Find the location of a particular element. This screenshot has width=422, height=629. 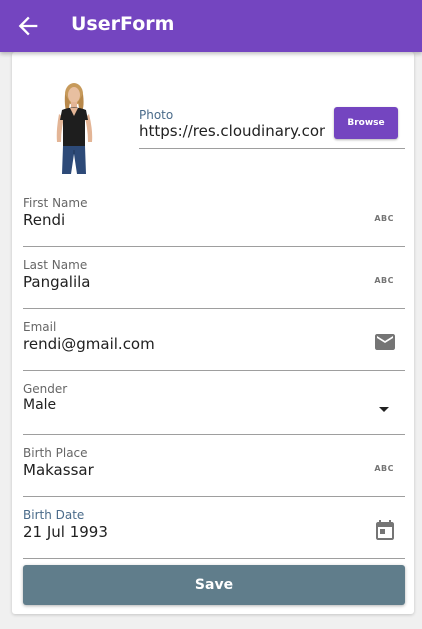

first-name-field: First Name Rendi ABC is located at coordinates (214, 221).